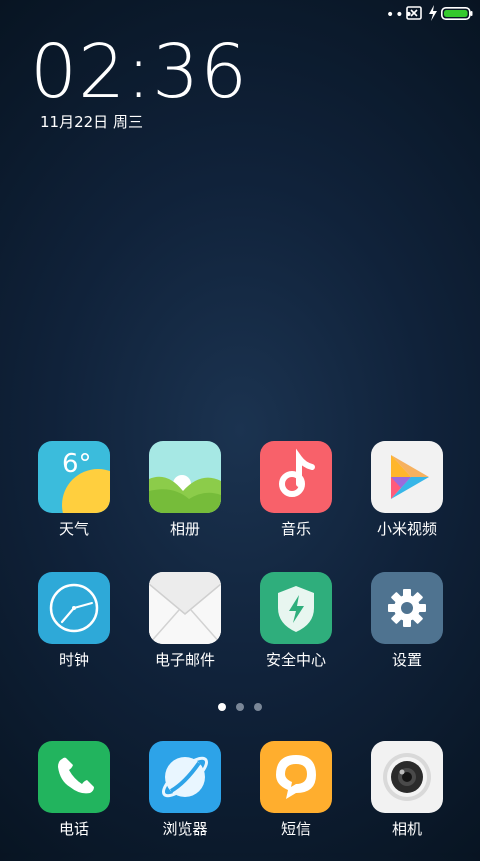 The height and width of the screenshot is (861, 480). Describe the element at coordinates (240, 14) in the screenshot. I see `status-bar: •••` at that location.